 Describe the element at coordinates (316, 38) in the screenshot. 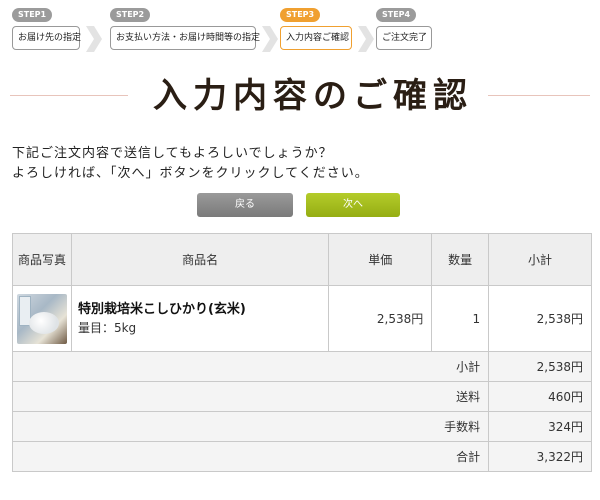

I see `step-label: 入力内容ご確認` at that location.